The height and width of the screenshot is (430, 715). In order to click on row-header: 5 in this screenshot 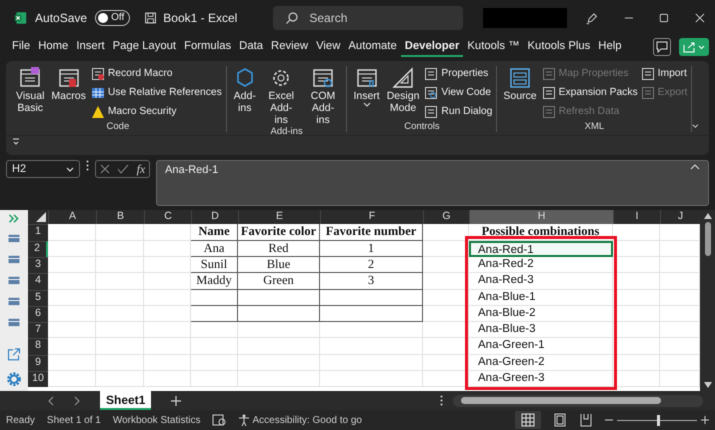, I will do `click(38, 298)`.